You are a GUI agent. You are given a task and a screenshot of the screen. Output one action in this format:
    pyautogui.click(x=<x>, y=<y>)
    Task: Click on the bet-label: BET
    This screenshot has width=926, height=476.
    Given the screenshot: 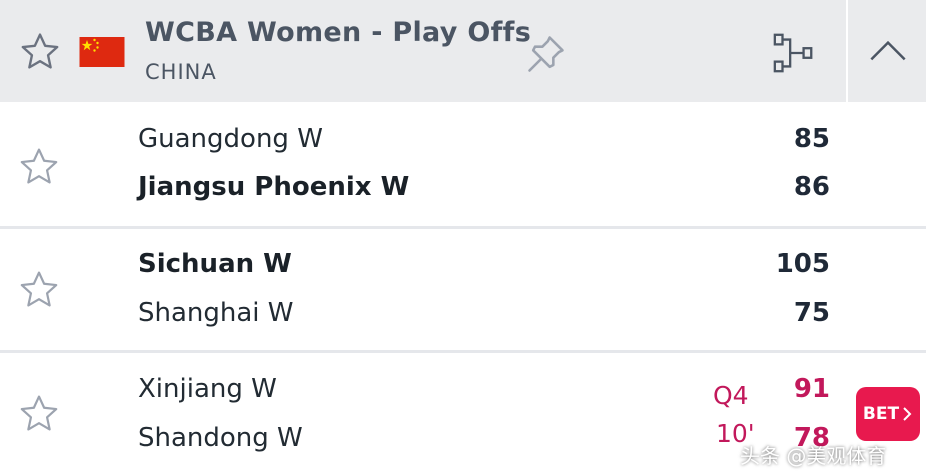 What is the action you would take?
    pyautogui.click(x=881, y=414)
    